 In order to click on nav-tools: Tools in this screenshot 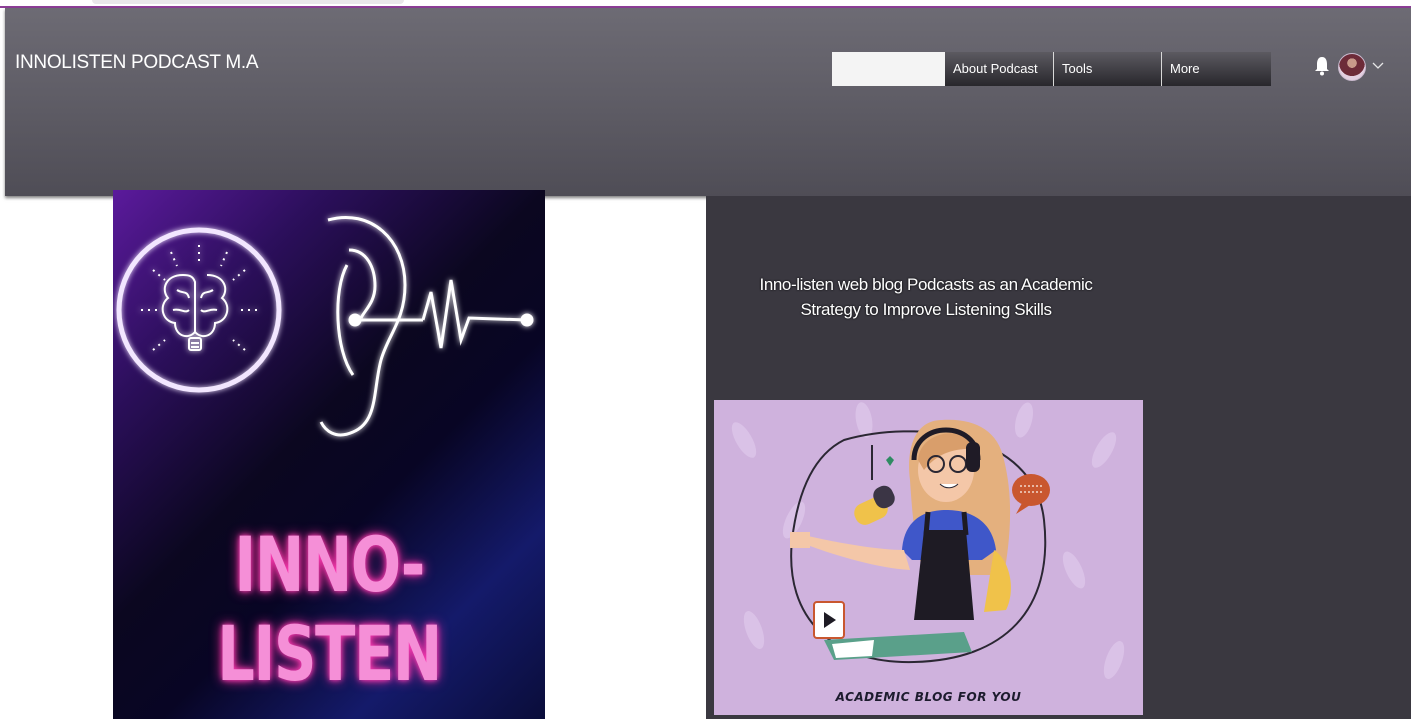, I will do `click(1107, 69)`.